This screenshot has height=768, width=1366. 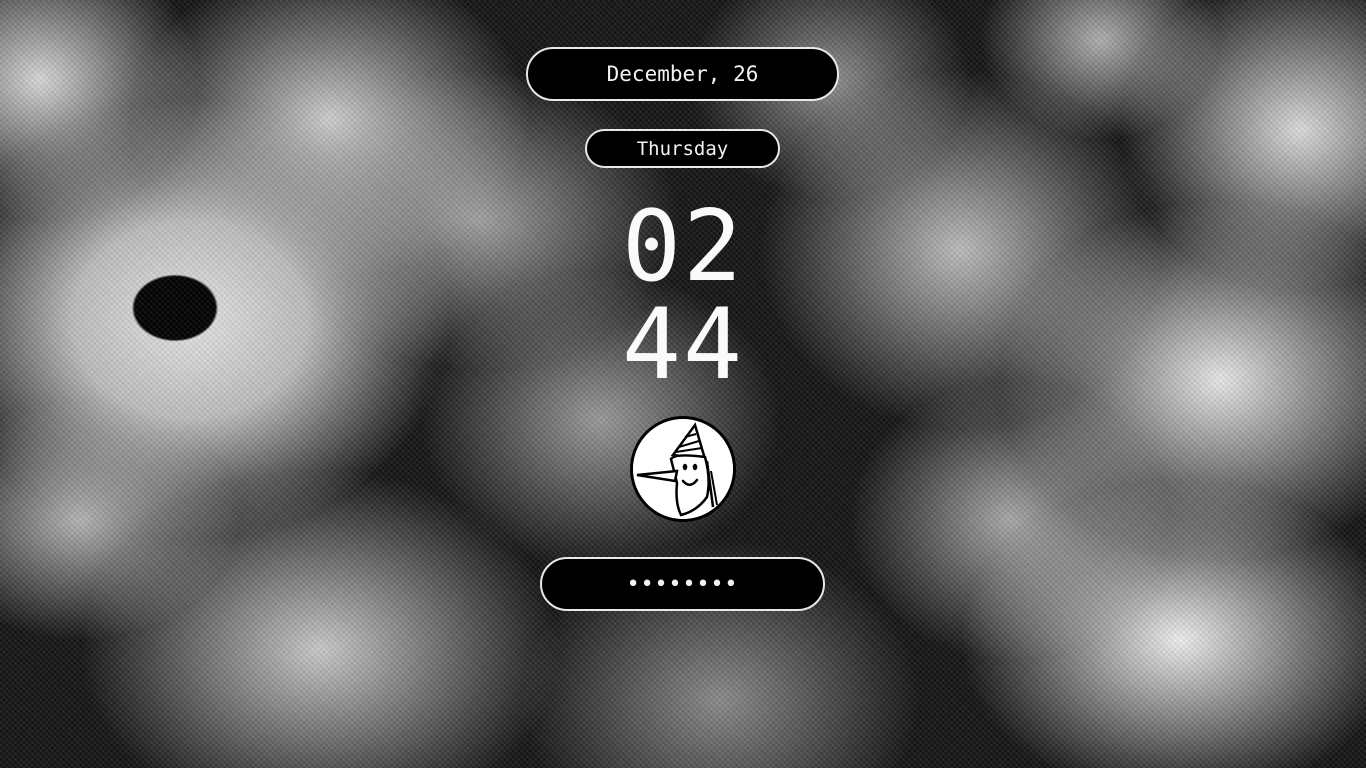 I want to click on user-avatar, so click(x=683, y=469).